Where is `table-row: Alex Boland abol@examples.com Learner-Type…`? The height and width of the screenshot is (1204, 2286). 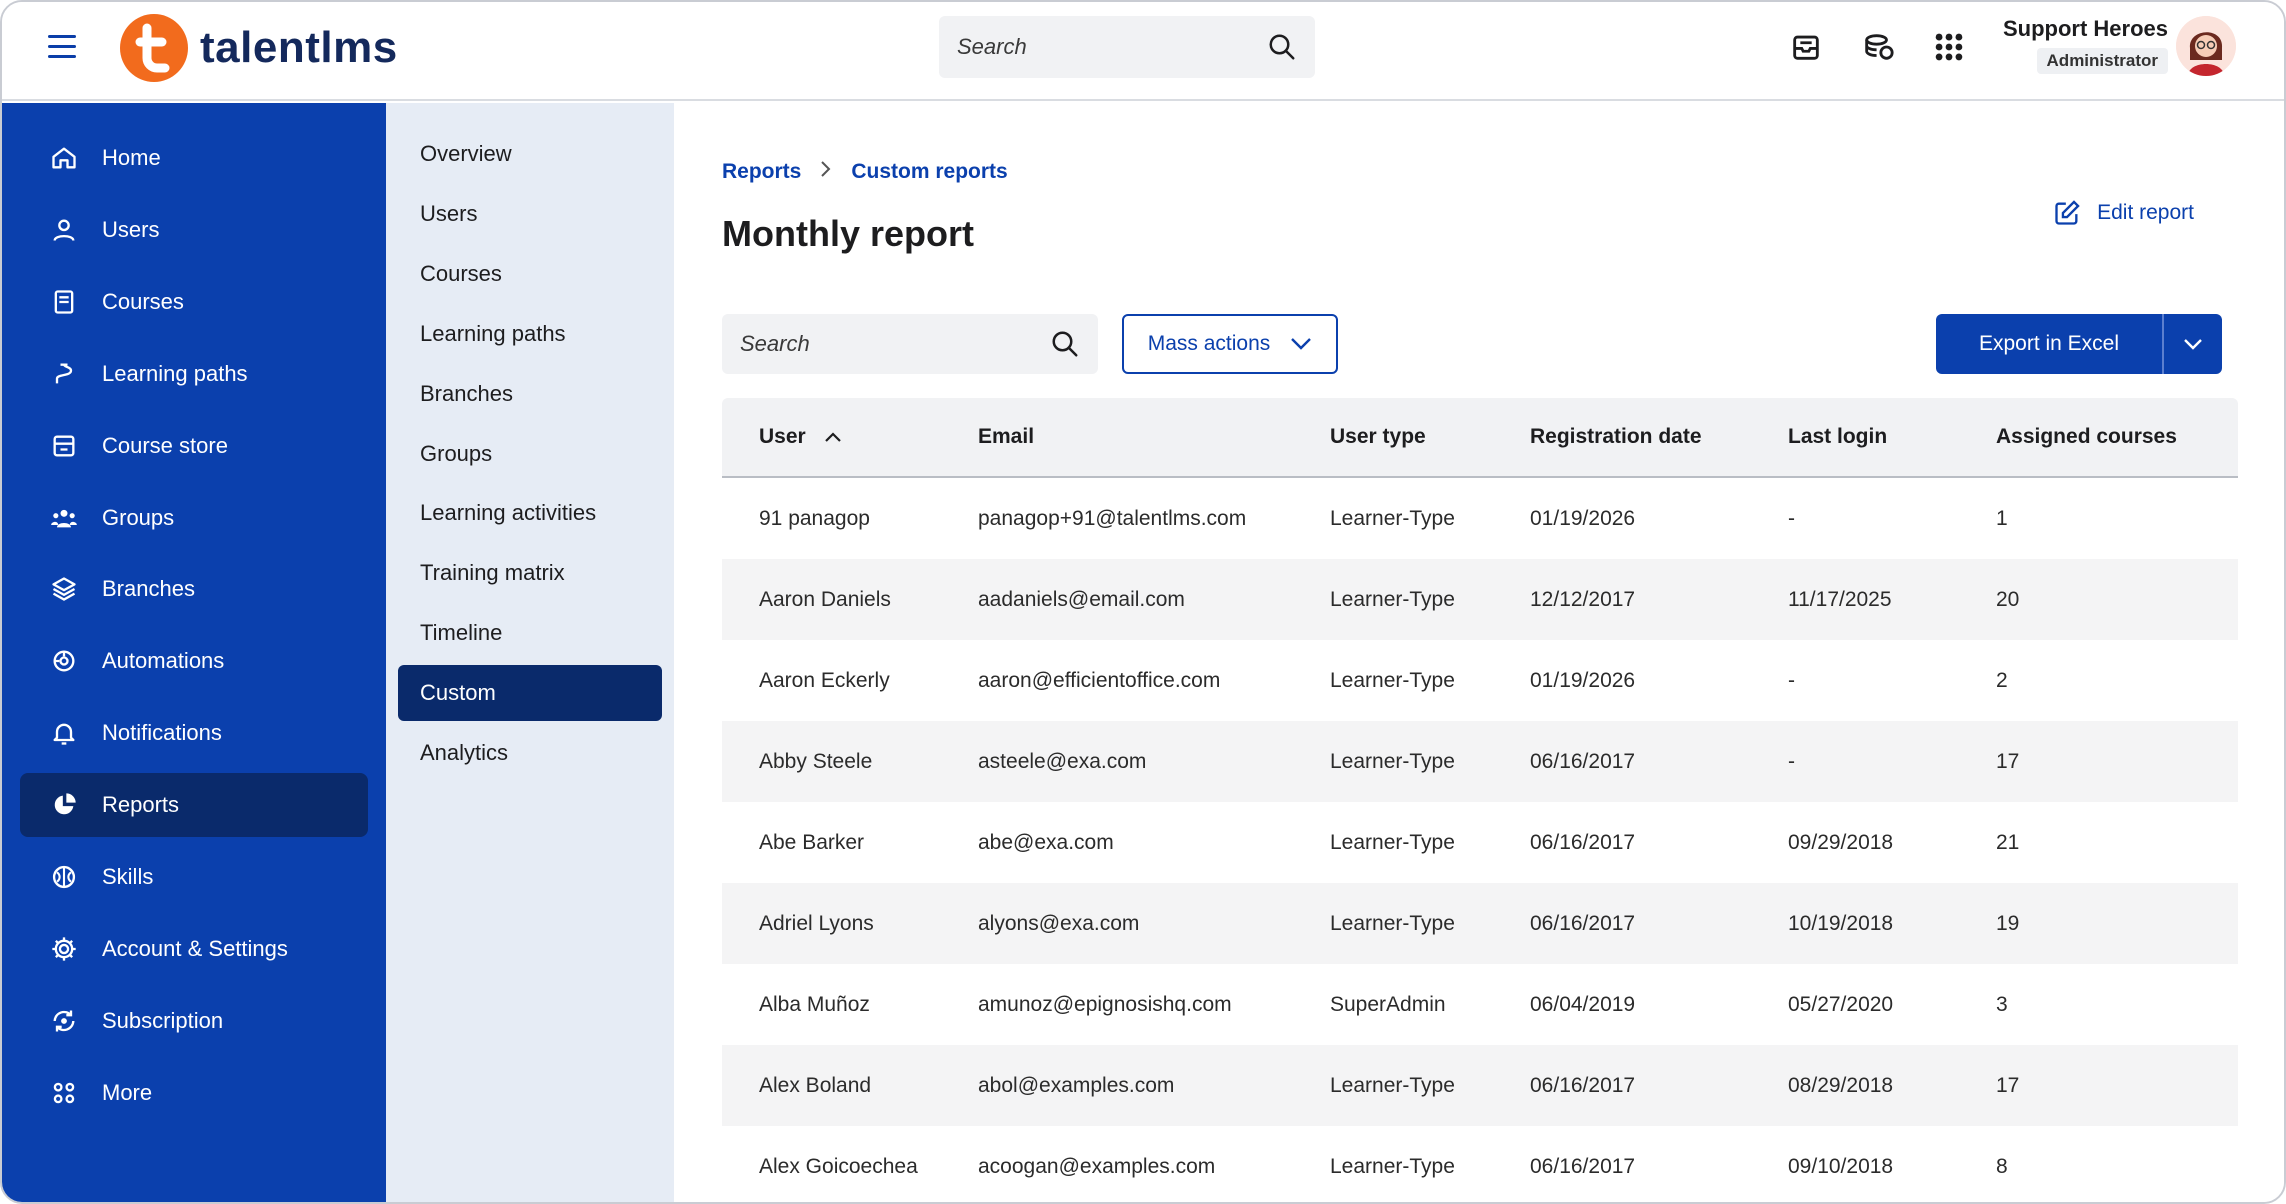 table-row: Alex Boland abol@examples.com Learner-Type… is located at coordinates (1480, 1085).